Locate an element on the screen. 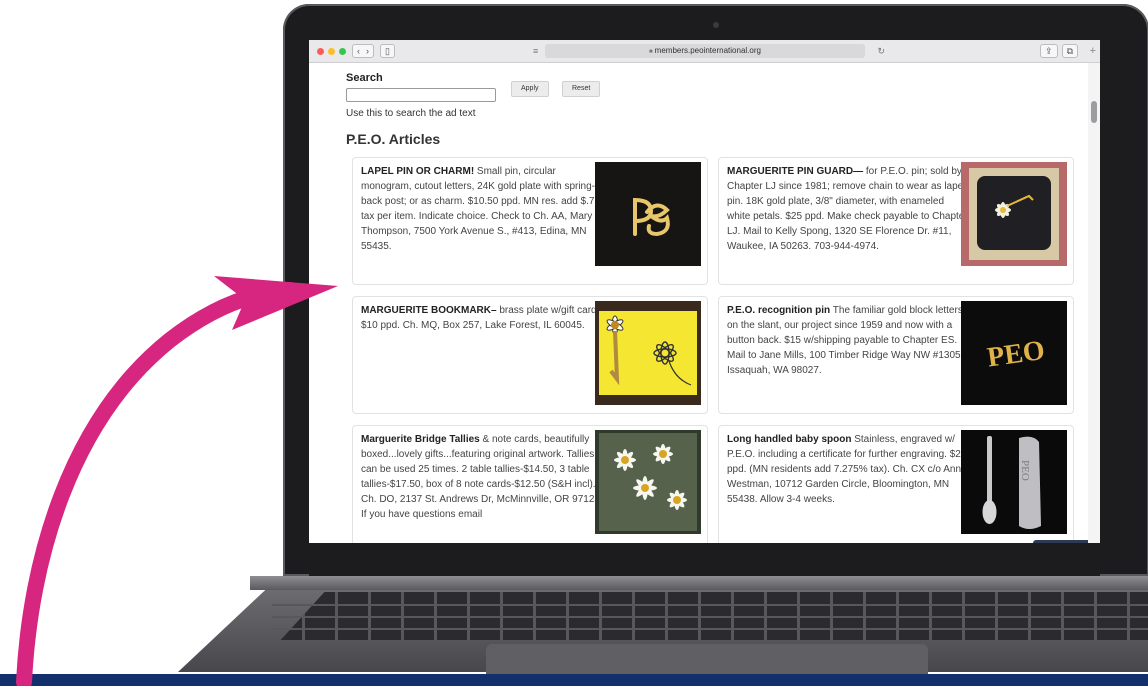  url-text: members.peointernational.org is located at coordinates (707, 50).